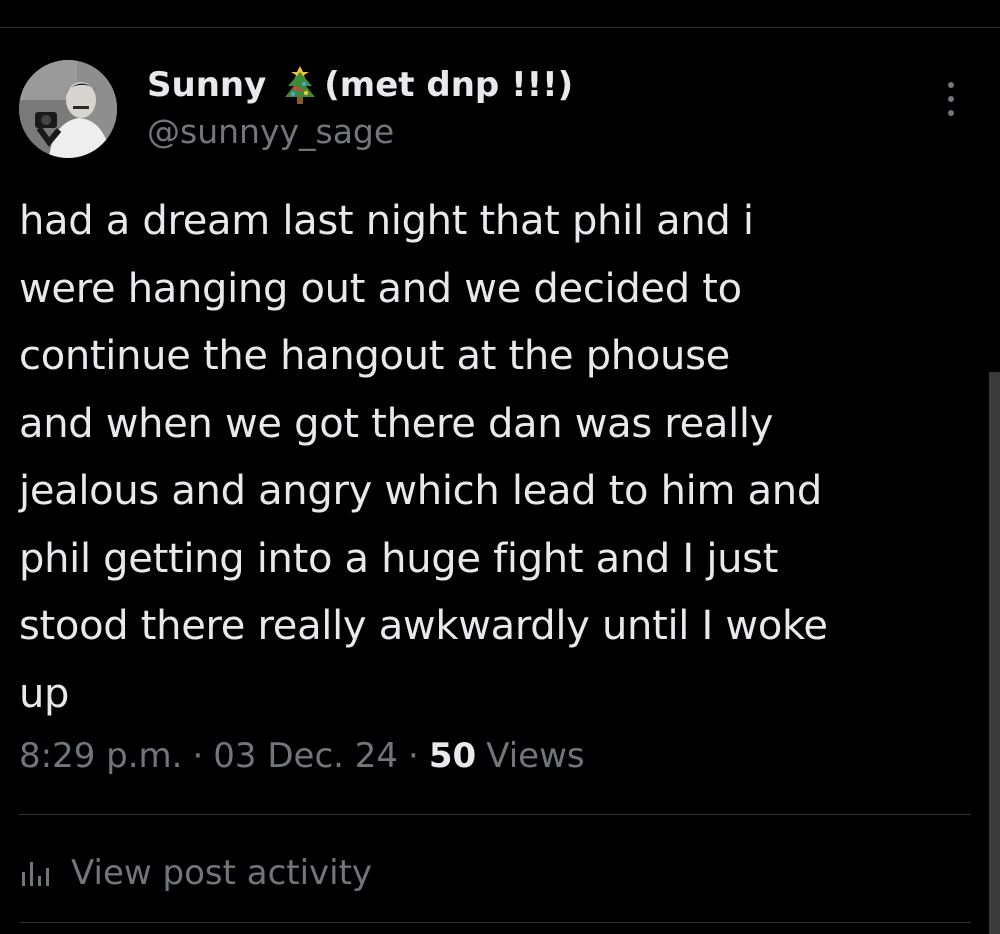  What do you see at coordinates (495, 814) in the screenshot?
I see `section-divider` at bounding box center [495, 814].